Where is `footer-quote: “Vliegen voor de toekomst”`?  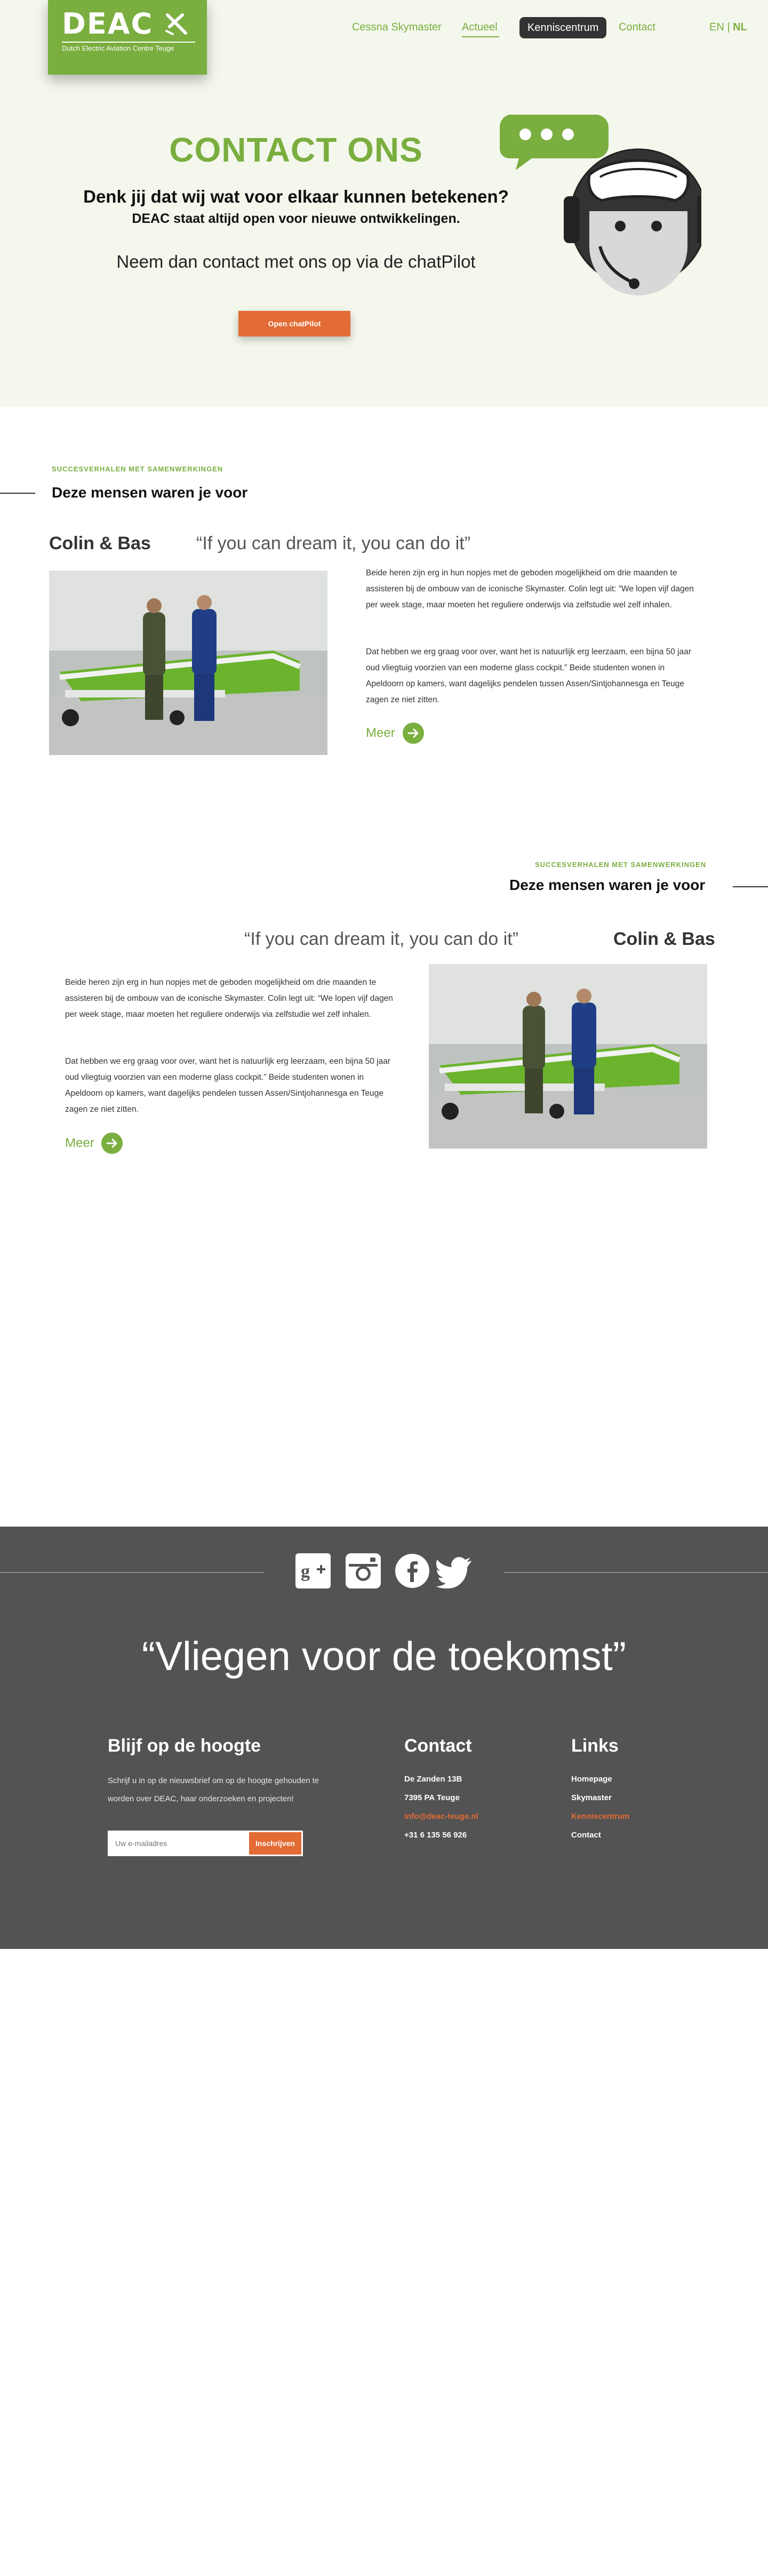
footer-quote: “Vliegen voor de toekomst” is located at coordinates (384, 1657).